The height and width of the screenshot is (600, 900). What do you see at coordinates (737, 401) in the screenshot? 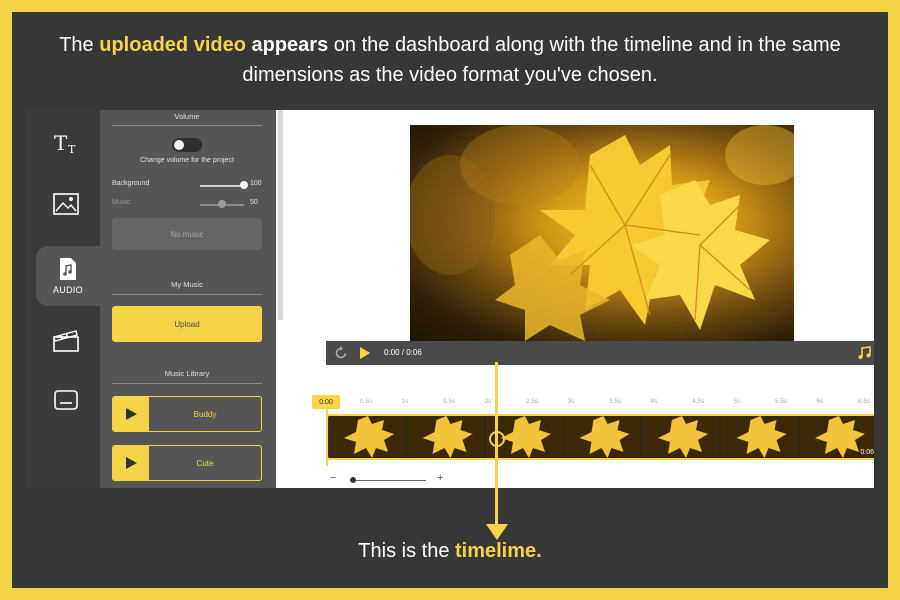
I see `ruler-tick-label: 5s` at bounding box center [737, 401].